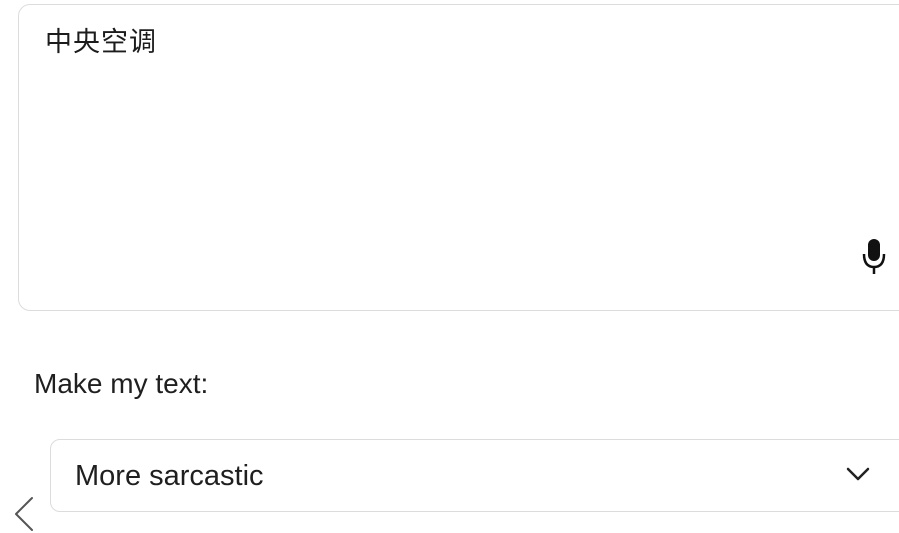 This screenshot has height=533, width=899. What do you see at coordinates (121, 383) in the screenshot?
I see `tone-label: Make my text:` at bounding box center [121, 383].